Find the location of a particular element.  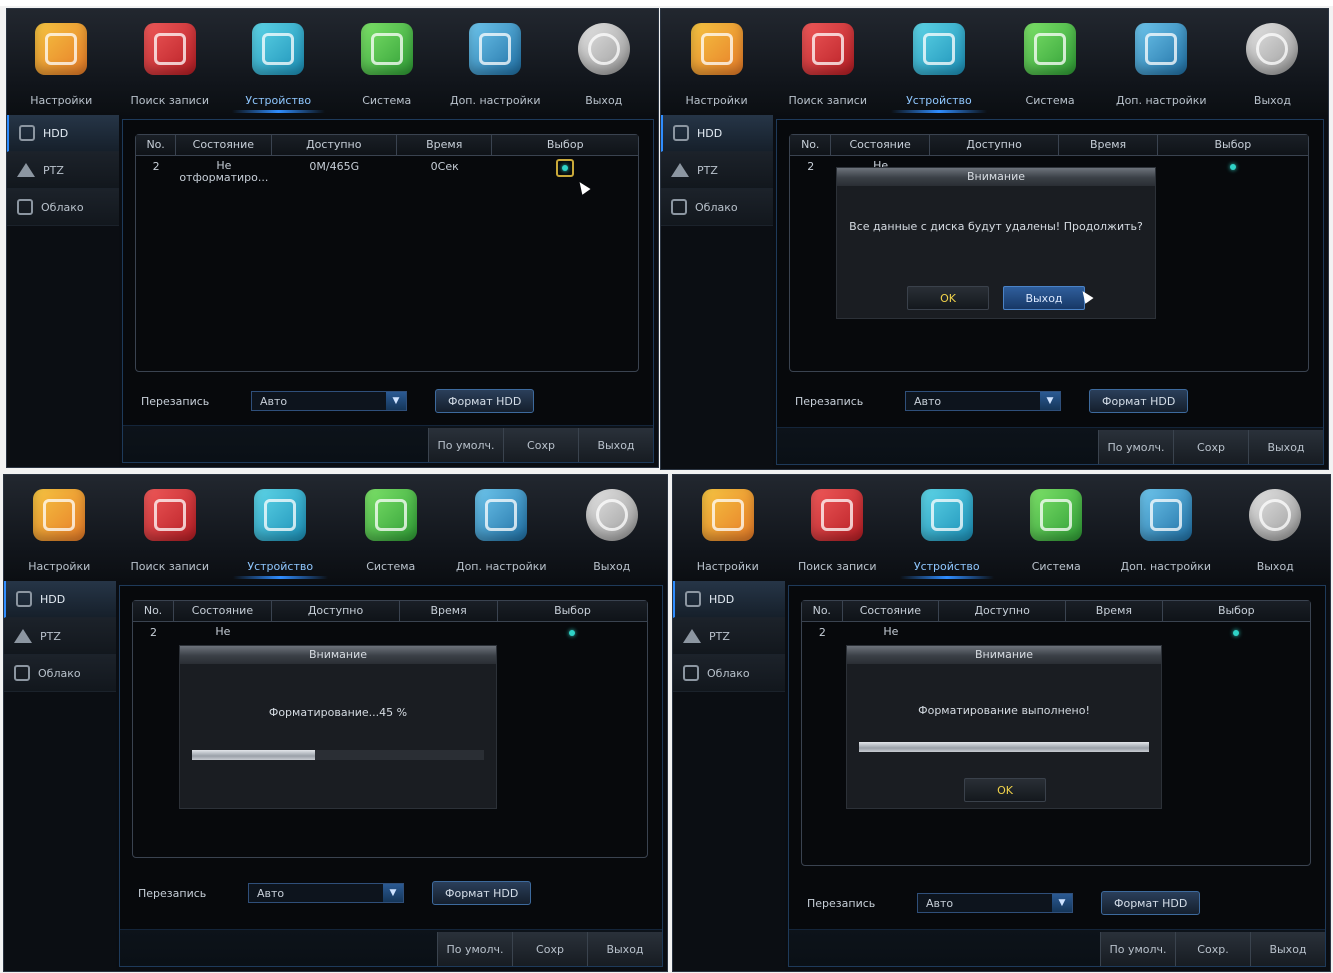

table-row: 2 Не отформатиро... 0M/465G 0Сек is located at coordinates (387, 172).